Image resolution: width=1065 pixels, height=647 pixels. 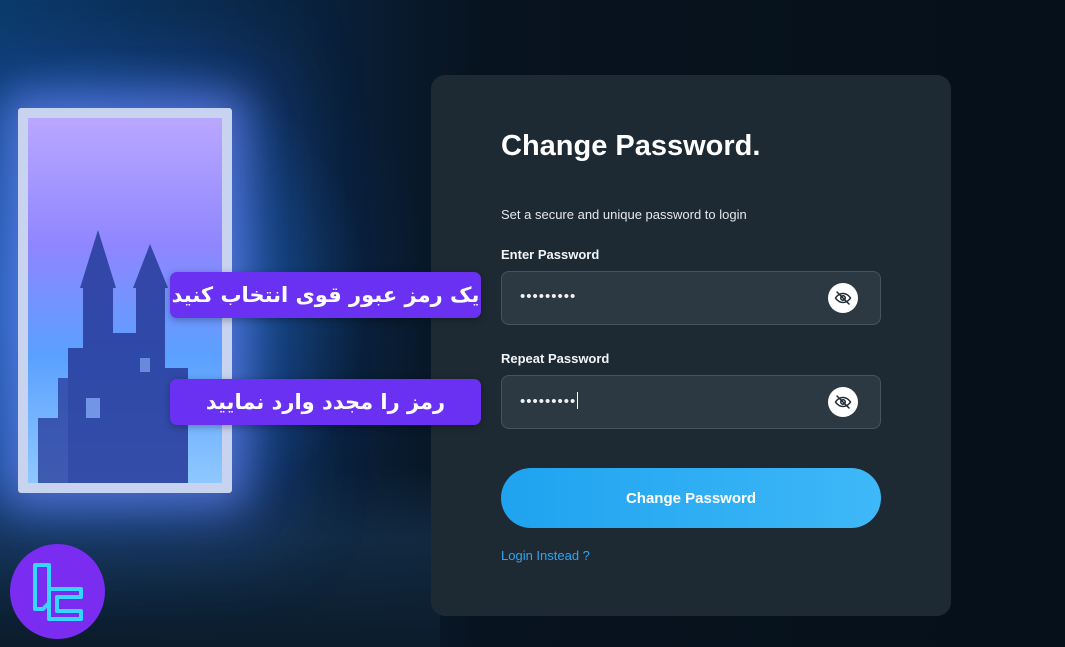 I want to click on enter-password-value: •••••••••, so click(x=548, y=296).